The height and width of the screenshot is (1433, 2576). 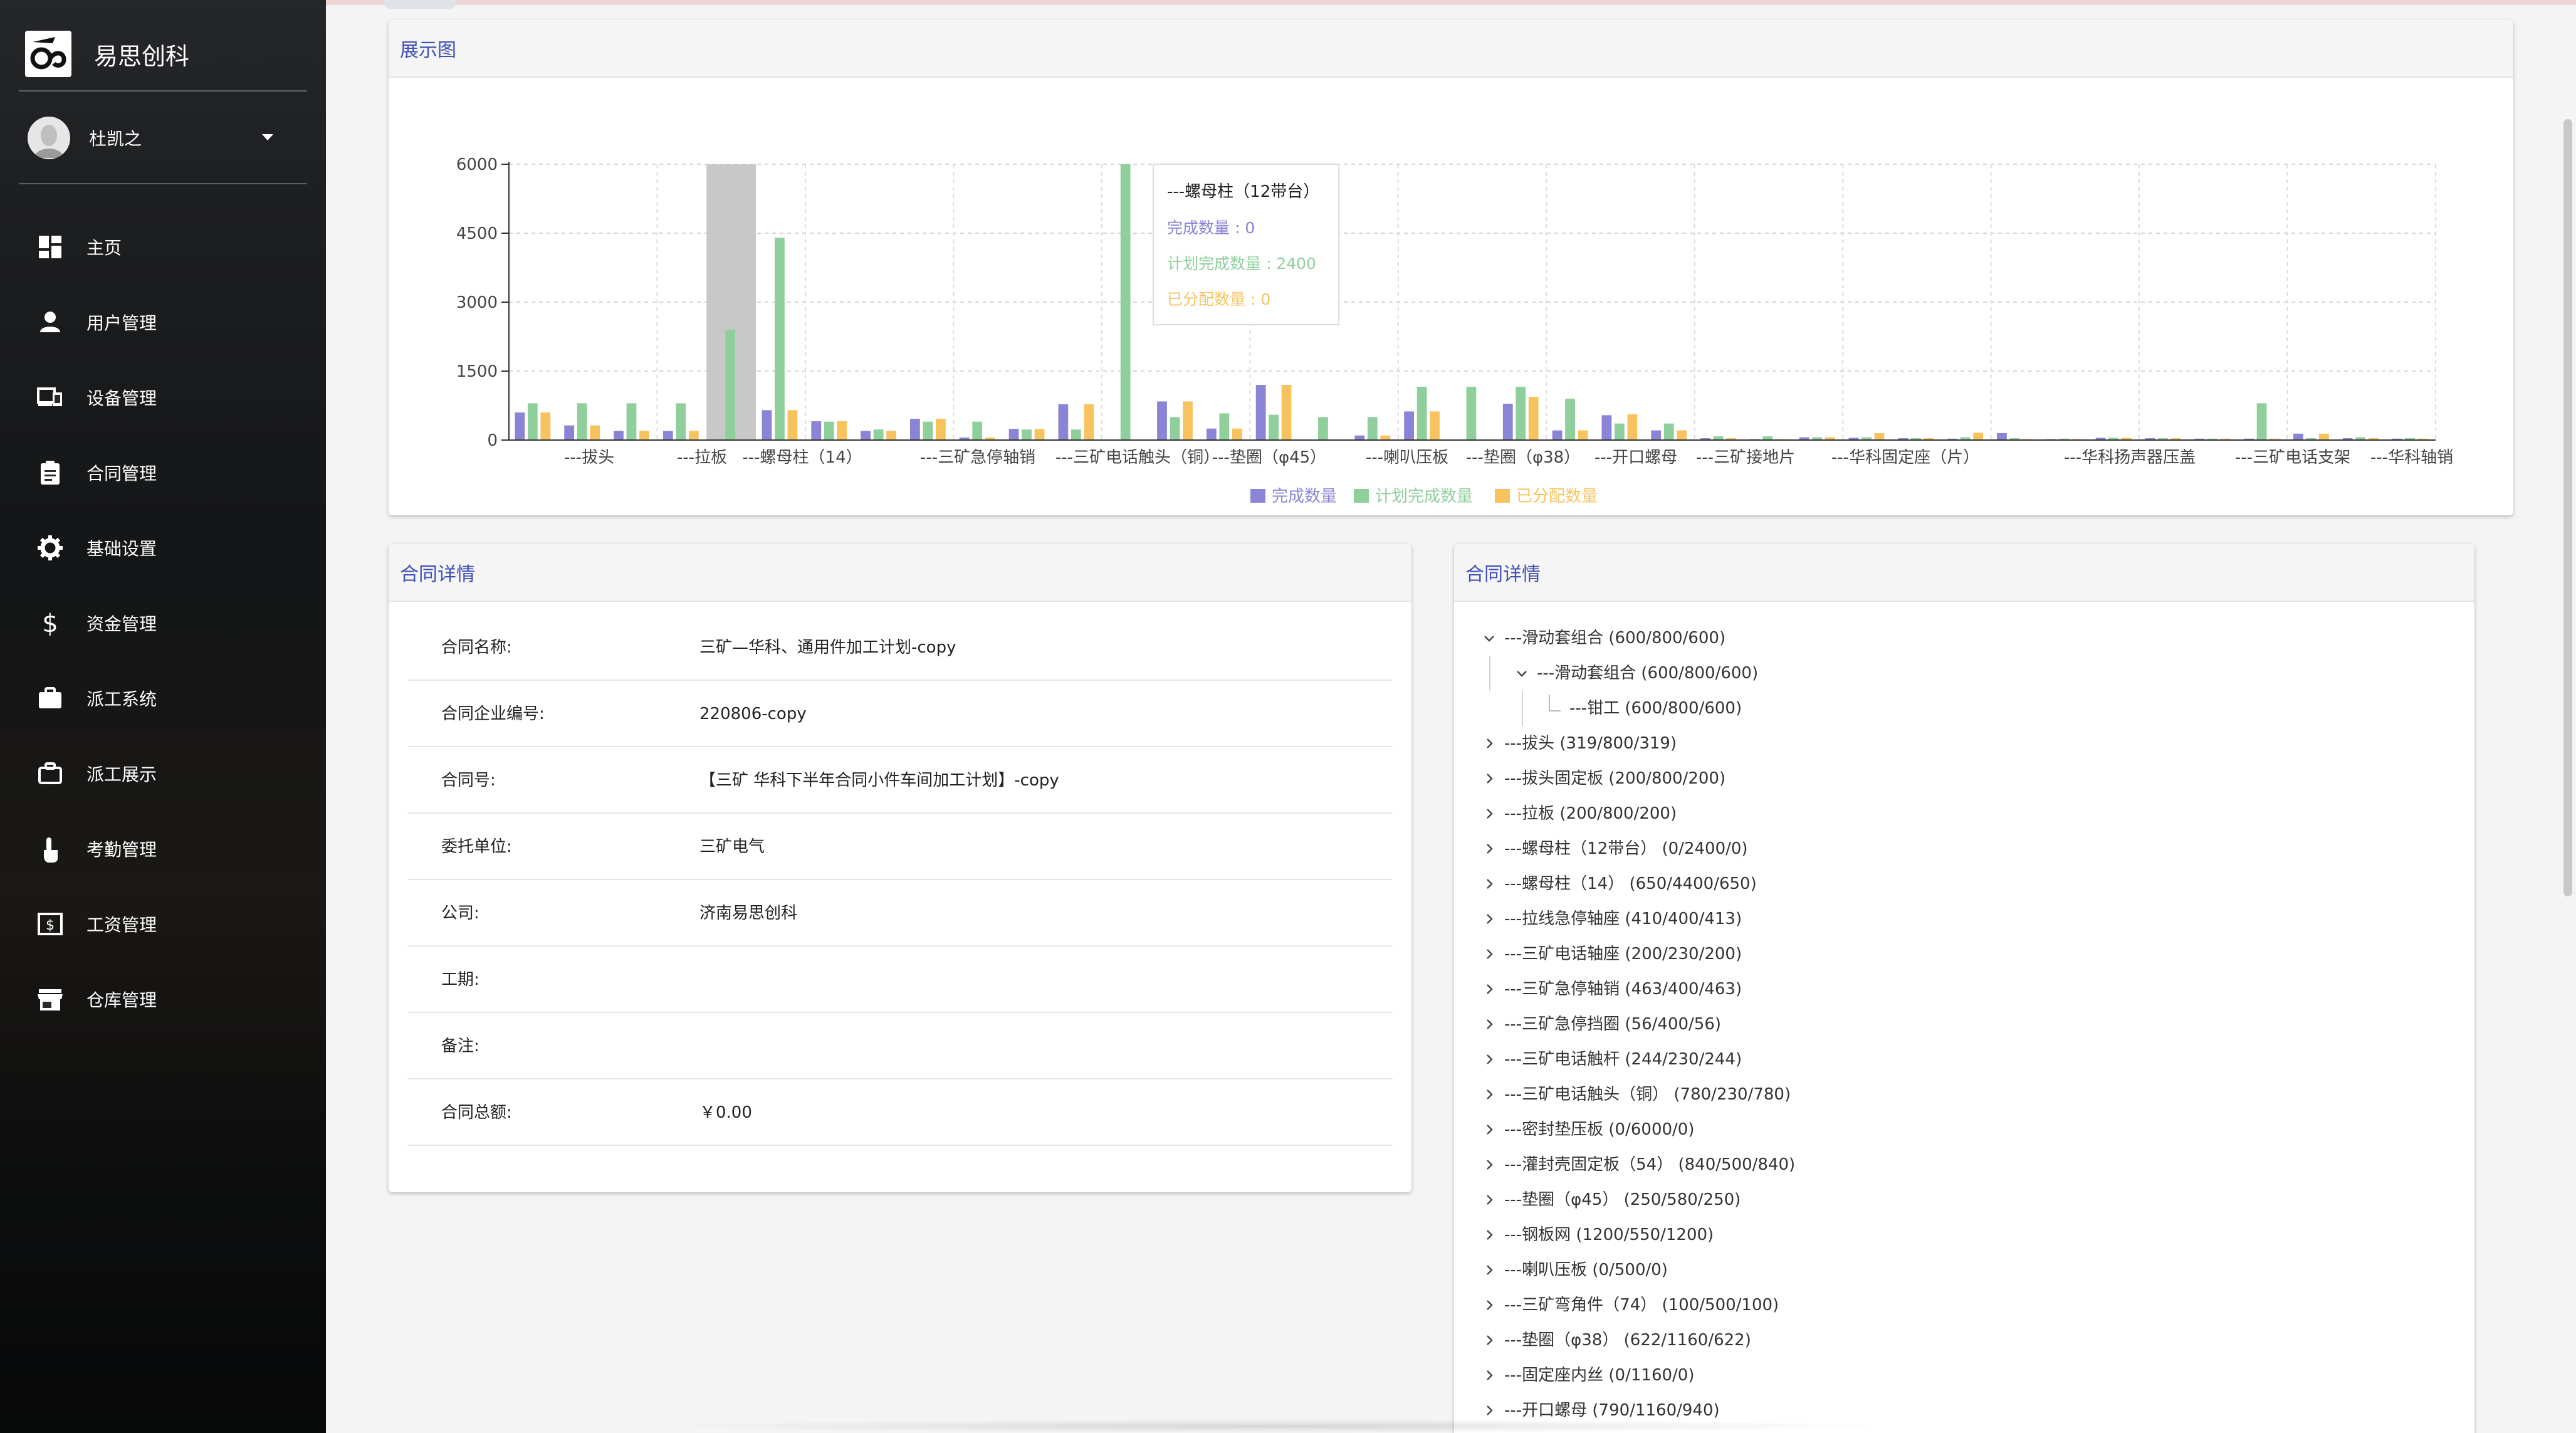 I want to click on tree-node: ---三矿电话轴座 (200/230/200), so click(x=1955, y=955).